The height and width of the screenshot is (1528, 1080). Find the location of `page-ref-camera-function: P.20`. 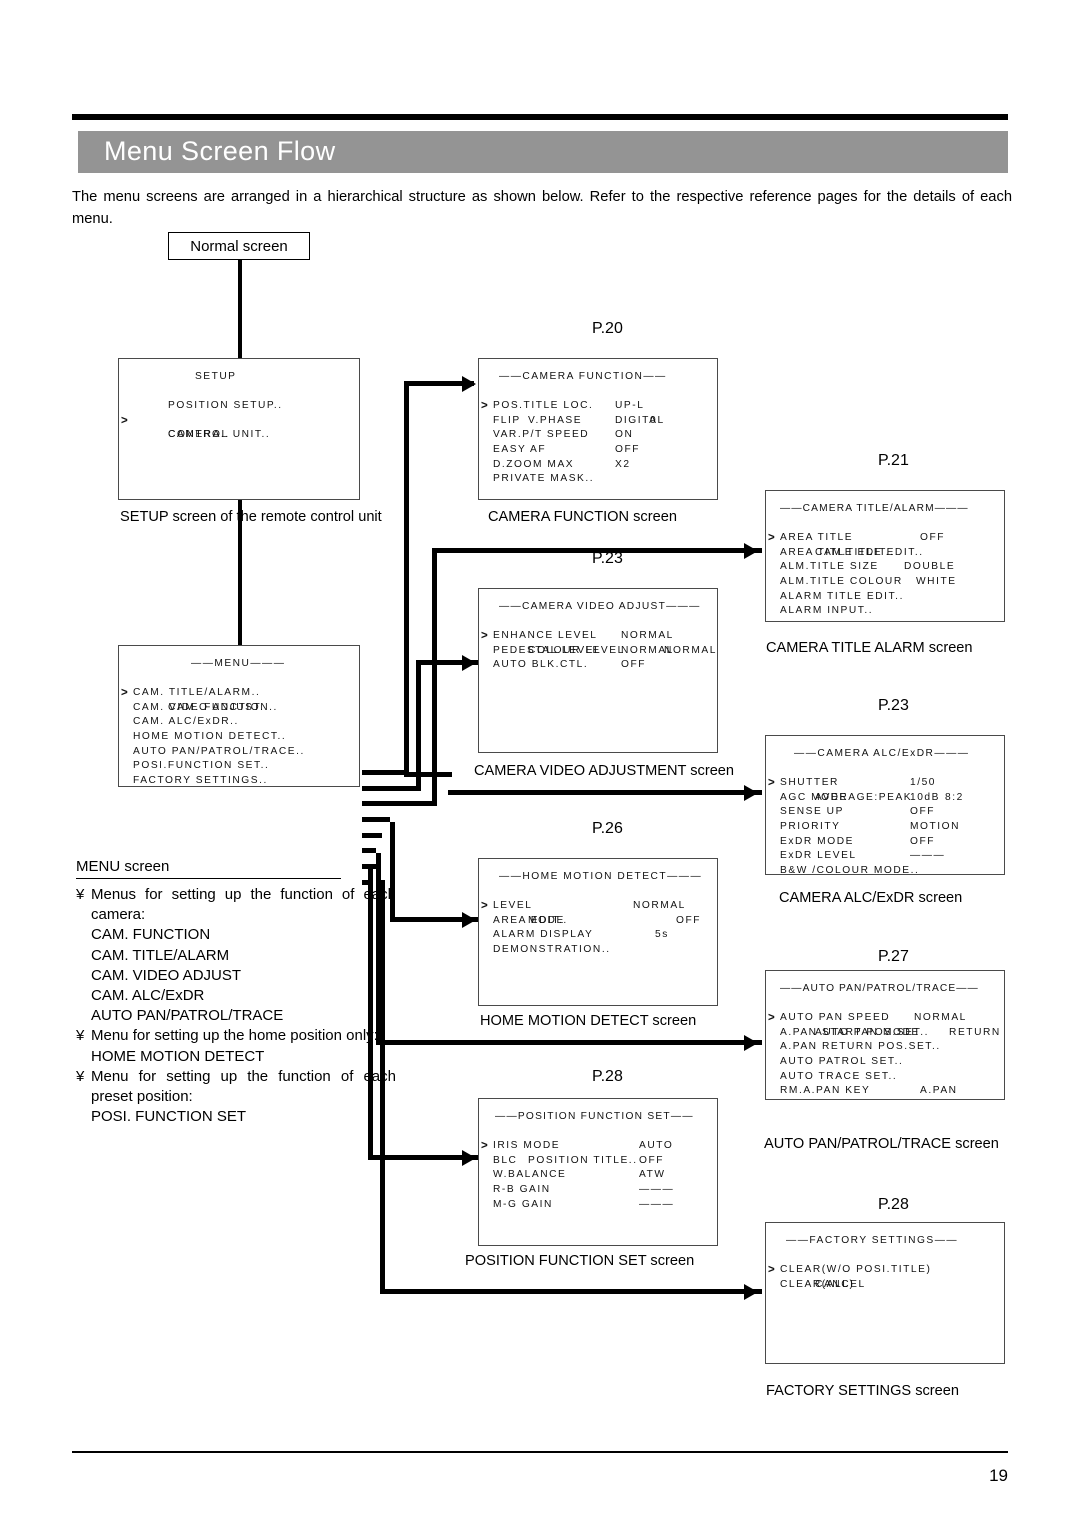

page-ref-camera-function: P.20 is located at coordinates (607, 328).